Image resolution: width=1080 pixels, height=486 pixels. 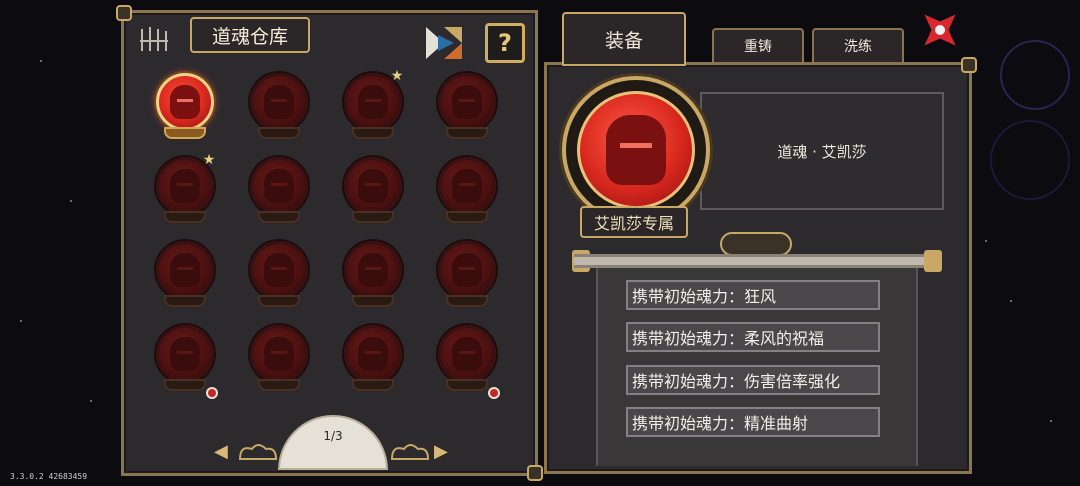 What do you see at coordinates (940, 30) in the screenshot?
I see `close-icon` at bounding box center [940, 30].